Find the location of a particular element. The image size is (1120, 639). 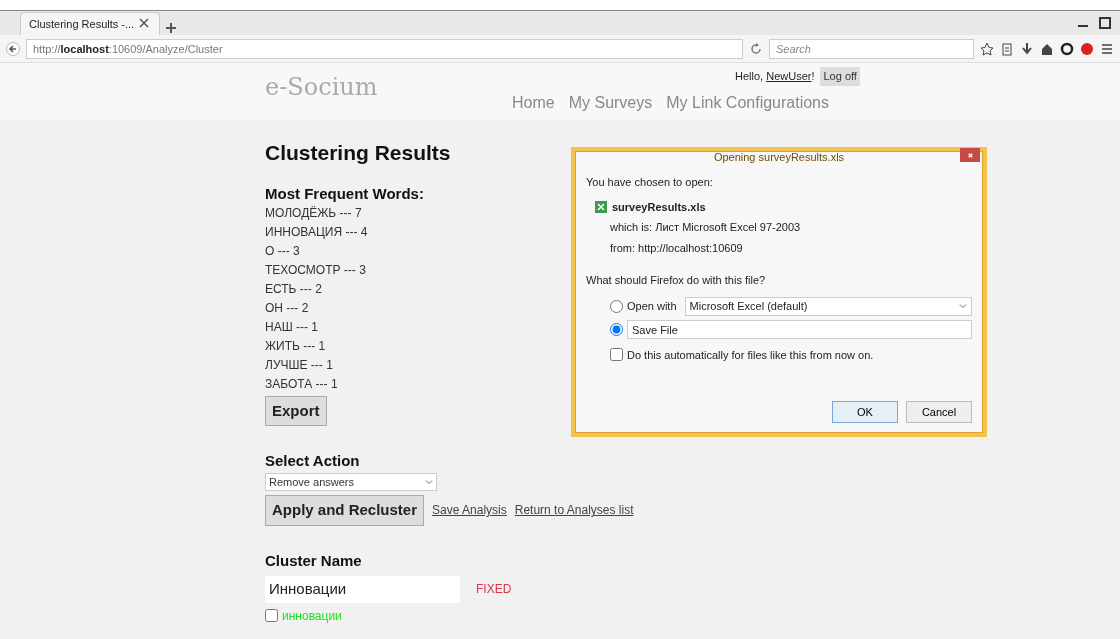

section-heading: Most Frequent Words: is located at coordinates (344, 194).